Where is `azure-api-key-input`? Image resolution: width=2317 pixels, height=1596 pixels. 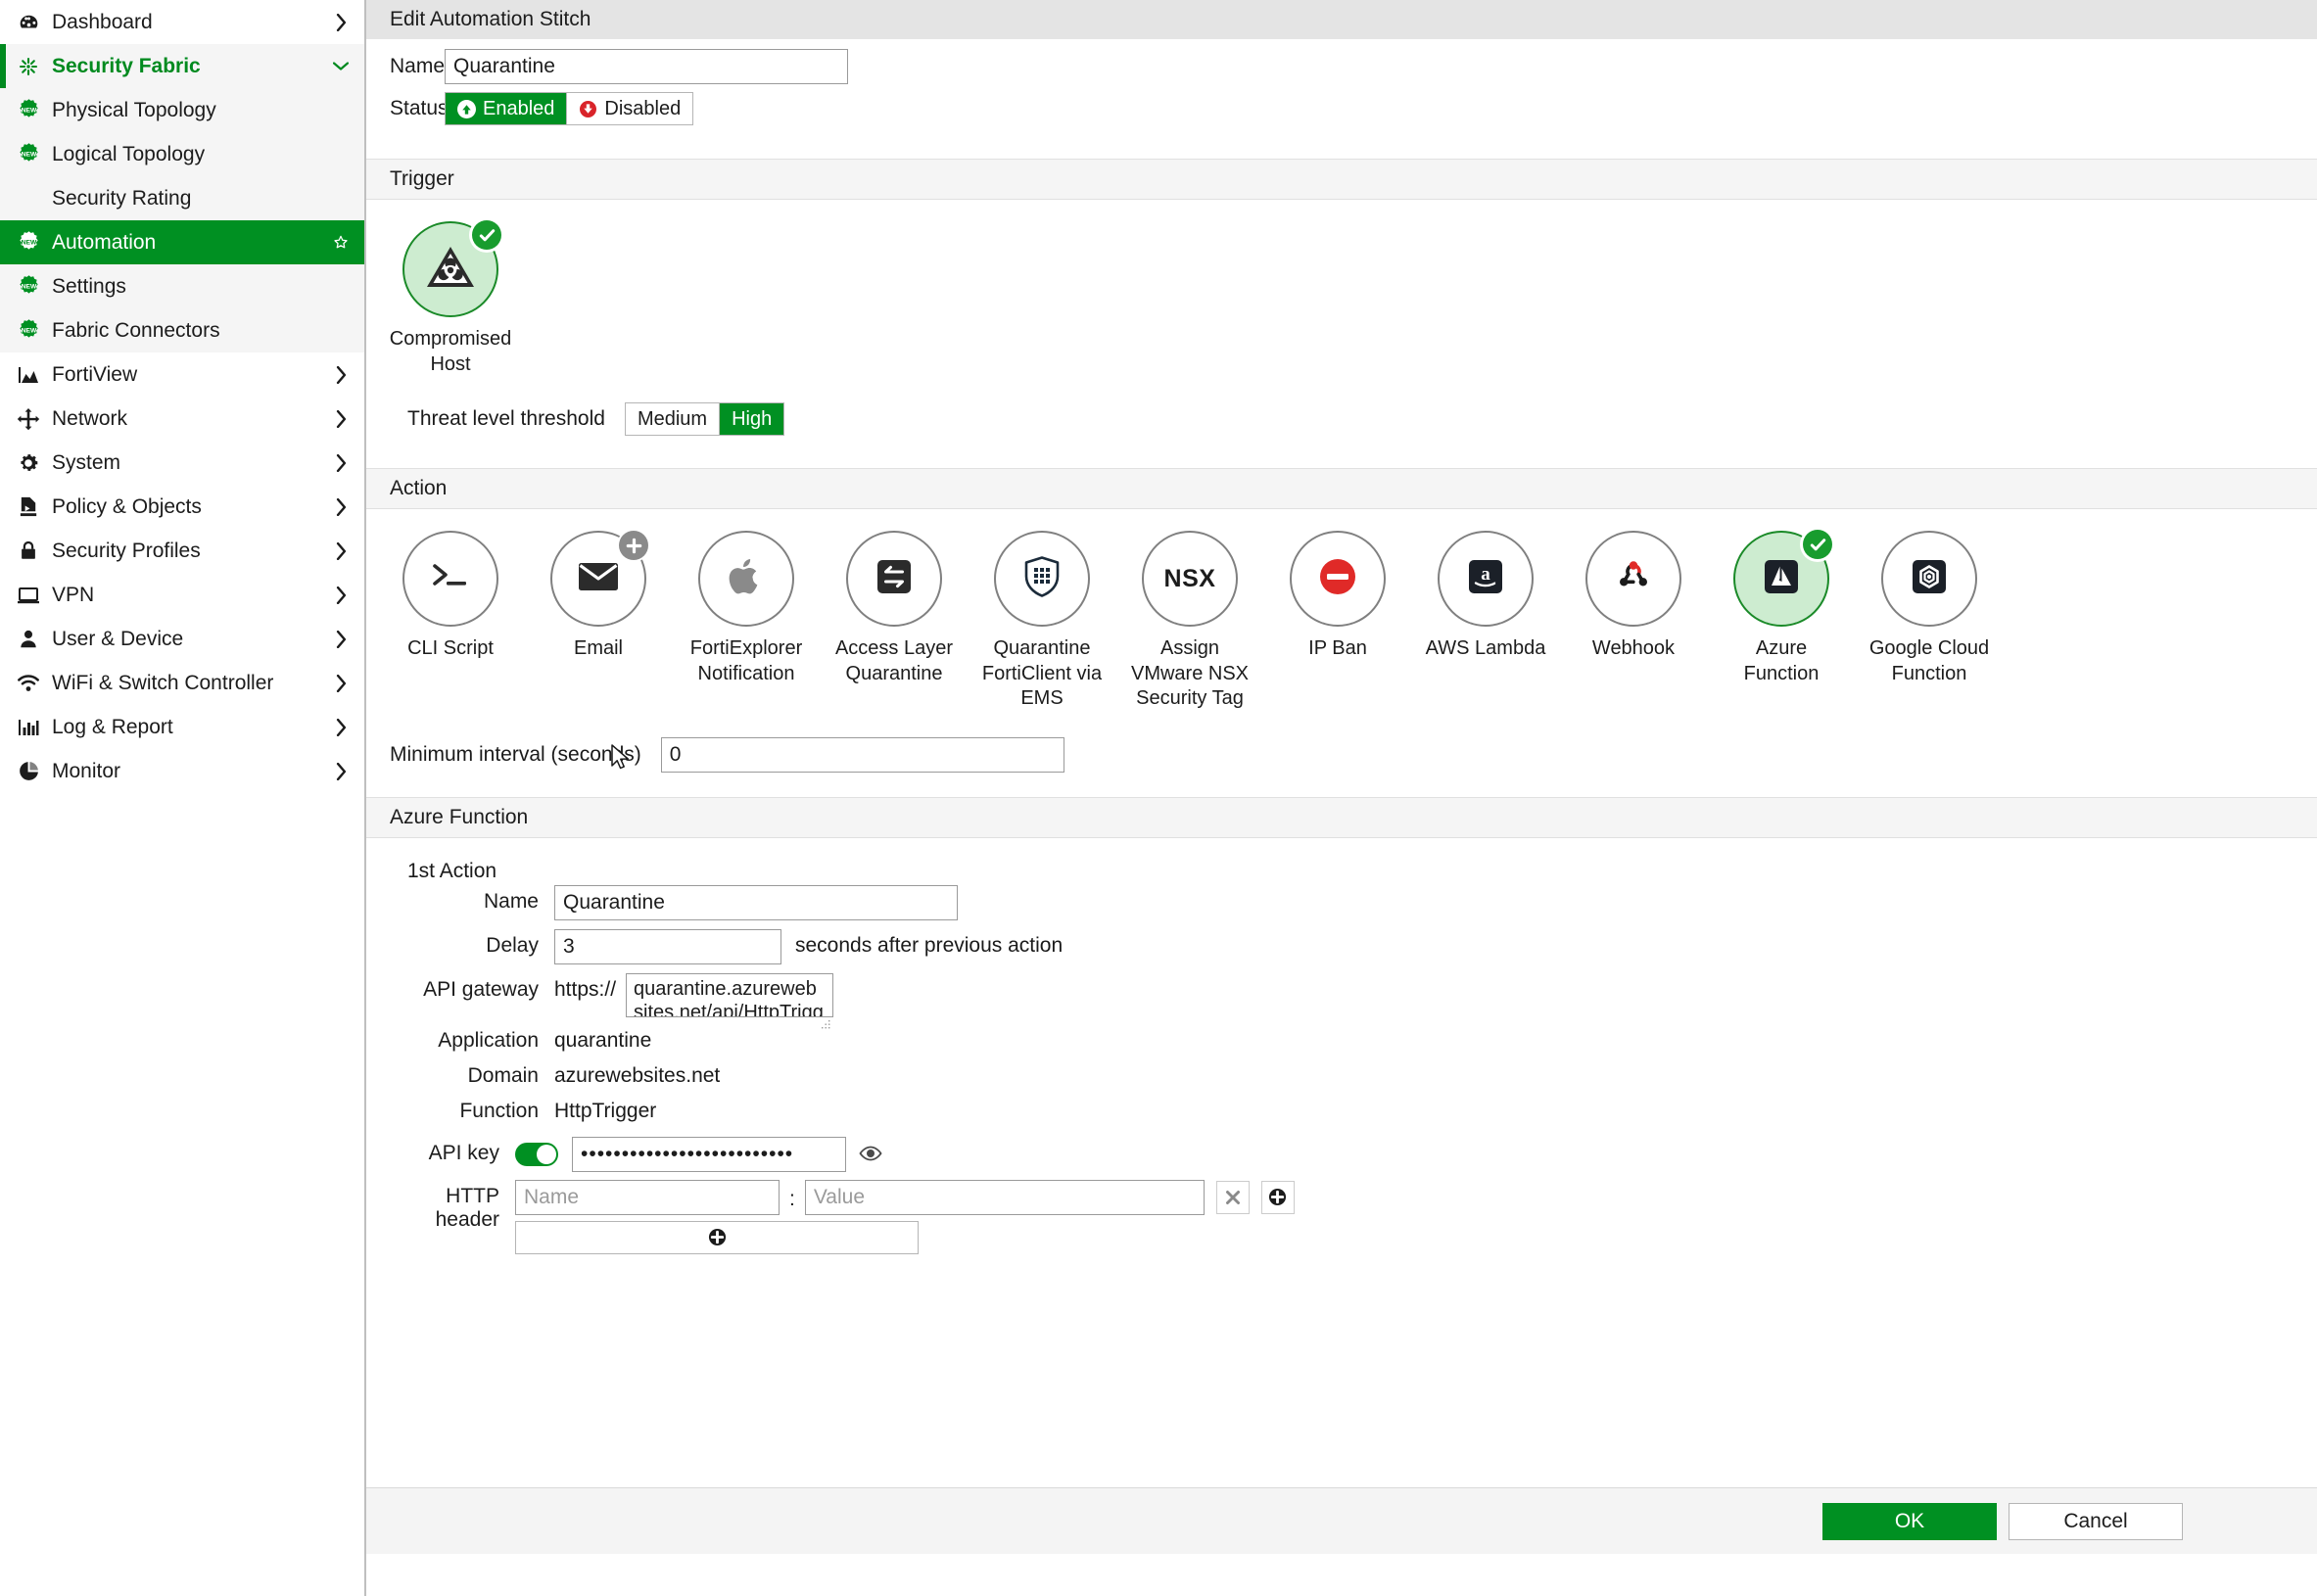 azure-api-key-input is located at coordinates (709, 1154).